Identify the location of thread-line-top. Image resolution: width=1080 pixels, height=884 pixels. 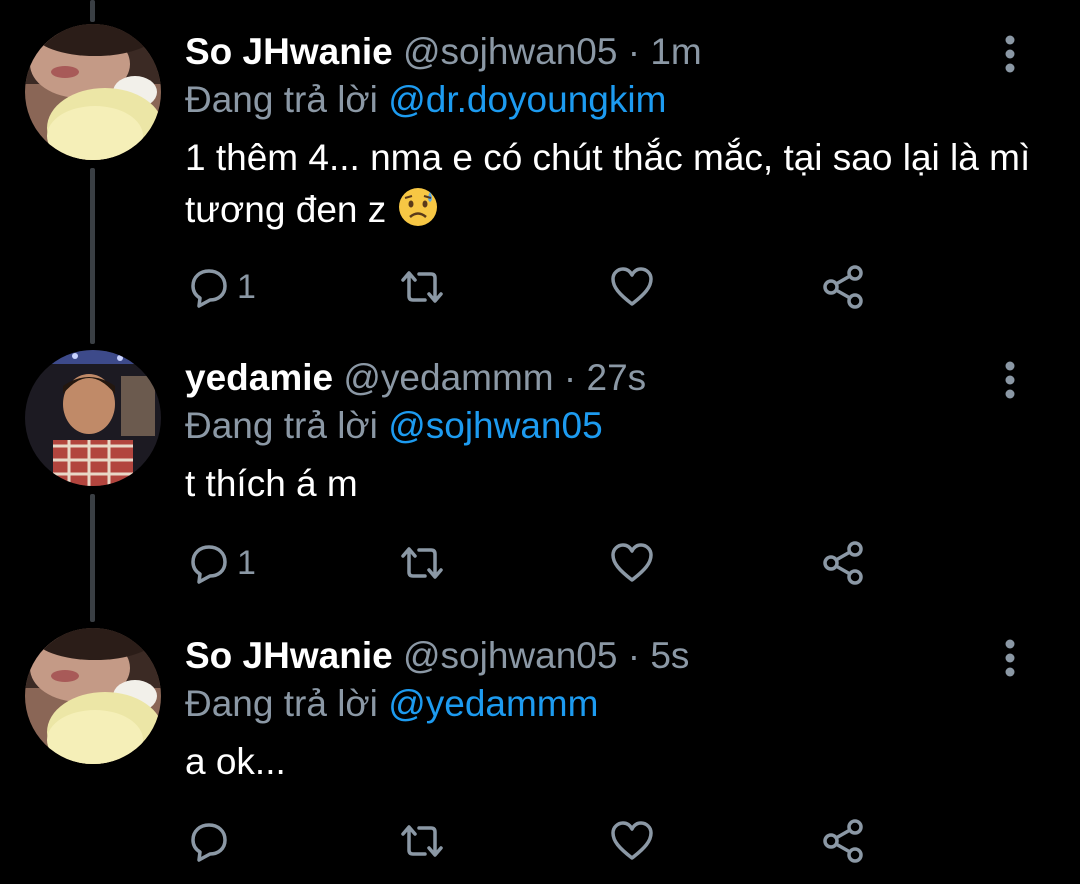
(92, 11).